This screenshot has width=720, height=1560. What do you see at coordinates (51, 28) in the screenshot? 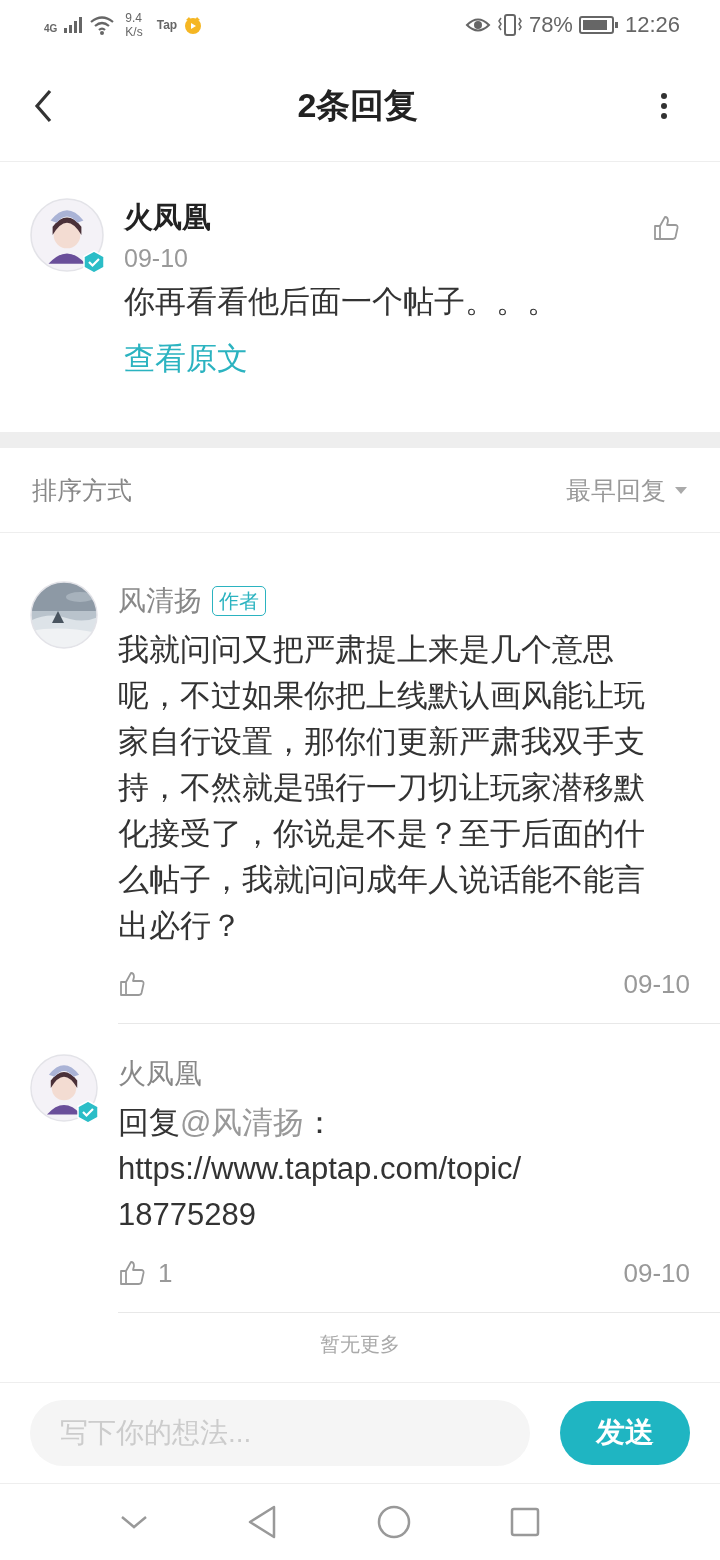
I see `network-label: 4G` at bounding box center [51, 28].